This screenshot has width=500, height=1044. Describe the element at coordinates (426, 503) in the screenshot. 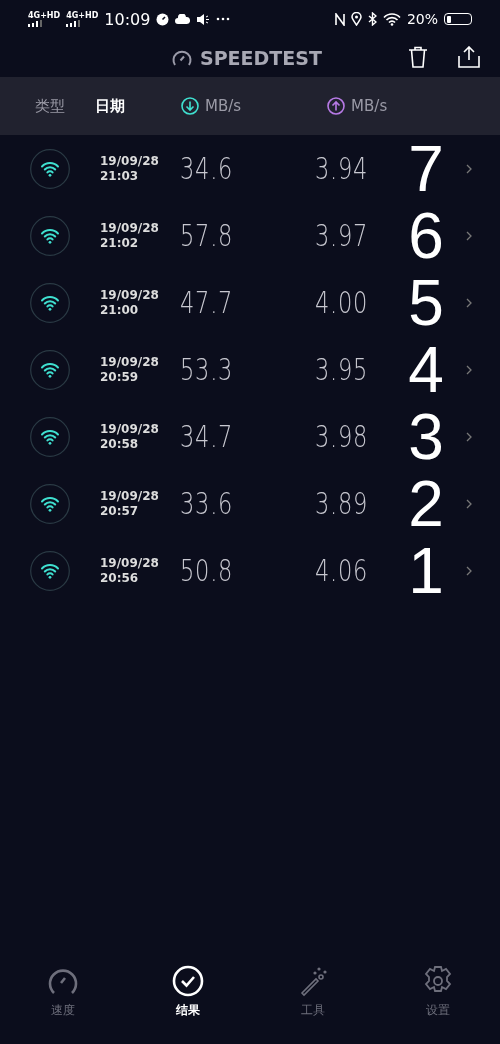

I see `annotation-number: 2` at that location.